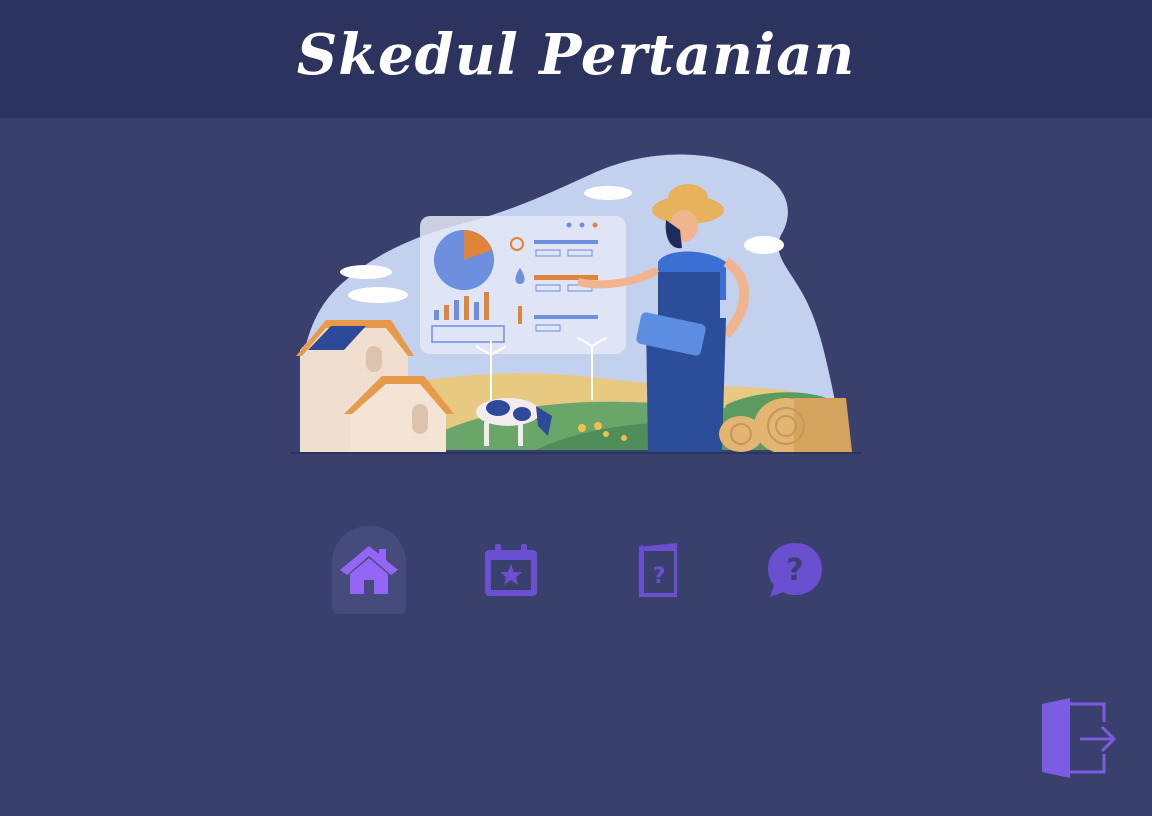 The image size is (1152, 816). I want to click on app-header: Skedul Pertanian, so click(576, 59).